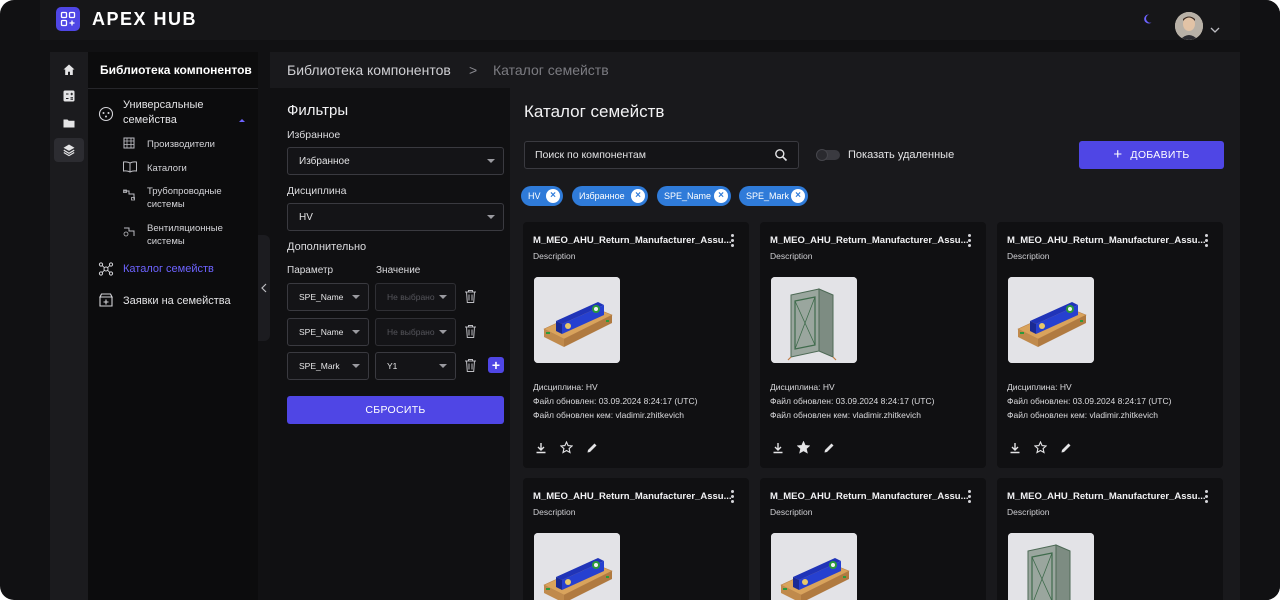  Describe the element at coordinates (130, 169) in the screenshot. I see `book-icon` at that location.